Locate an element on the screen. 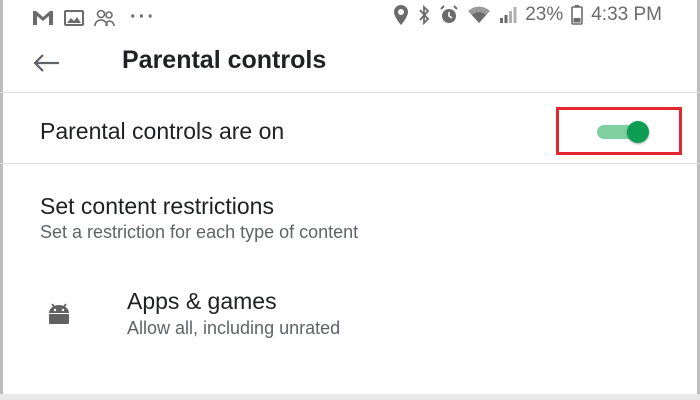 The image size is (700, 400). more-dots-icon: ··· is located at coordinates (143, 17).